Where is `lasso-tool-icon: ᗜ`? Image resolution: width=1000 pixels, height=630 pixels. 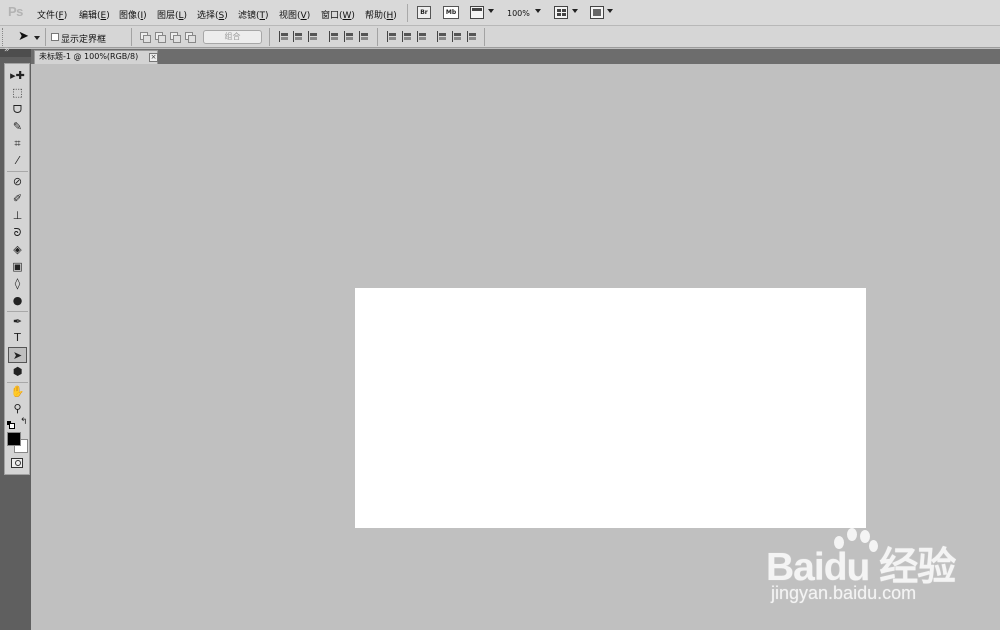
lasso-tool-icon: ᗜ is located at coordinates (17, 110).